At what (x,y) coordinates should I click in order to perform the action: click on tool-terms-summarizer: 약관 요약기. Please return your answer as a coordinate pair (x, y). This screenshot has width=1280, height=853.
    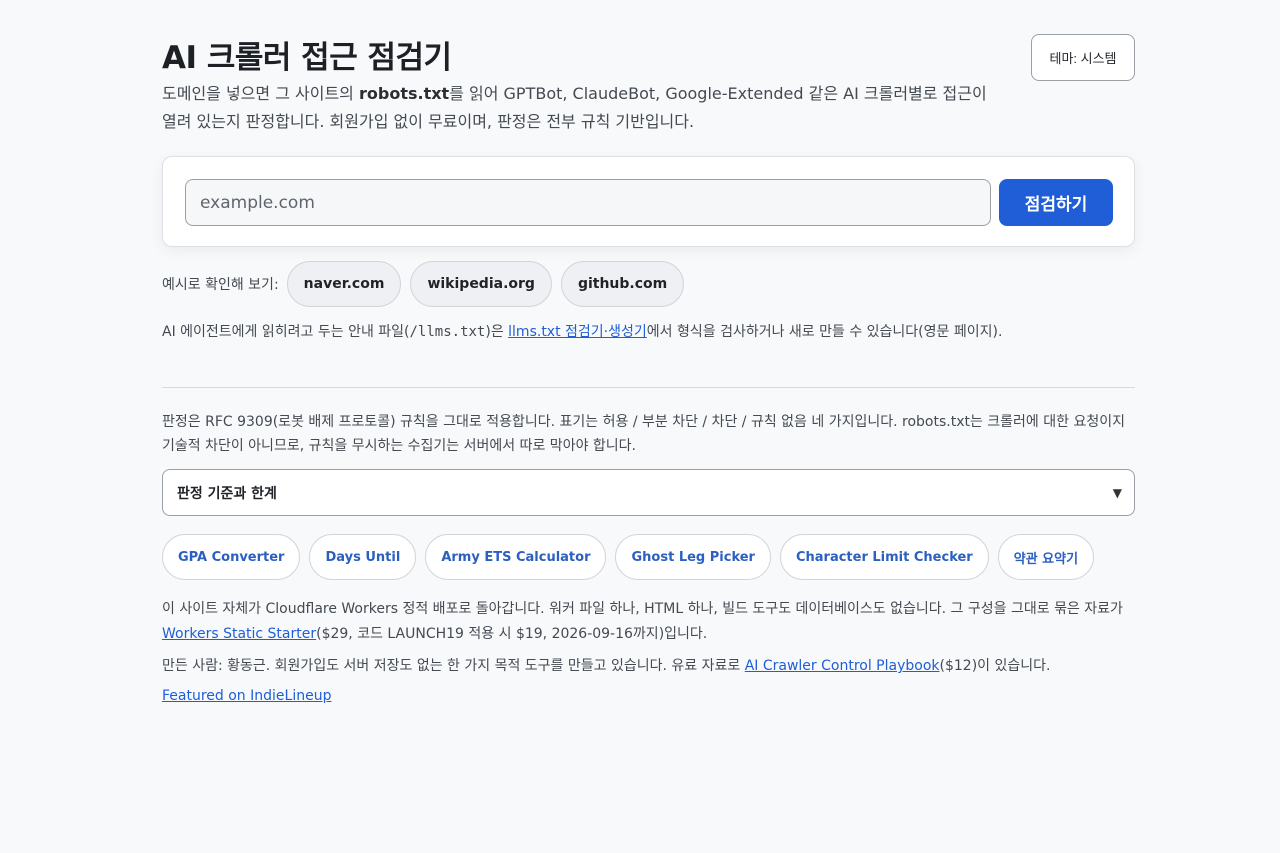
    Looking at the image, I should click on (1046, 557).